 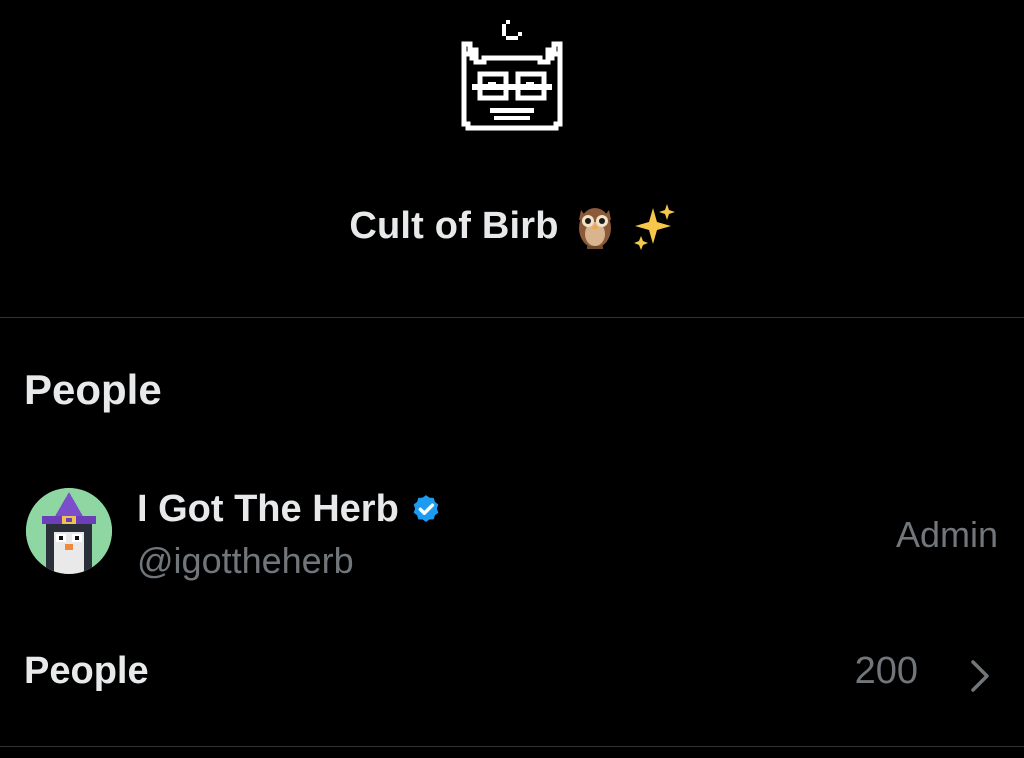 I want to click on member-display-name: I Got The Herb, so click(x=268, y=509).